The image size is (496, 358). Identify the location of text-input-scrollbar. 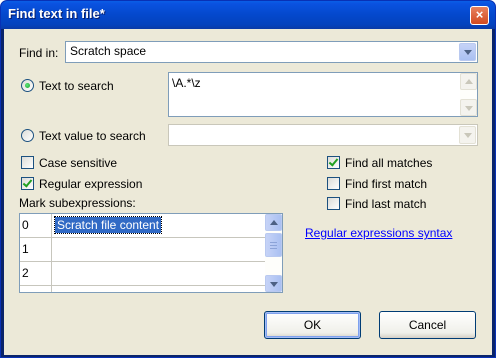
(468, 94).